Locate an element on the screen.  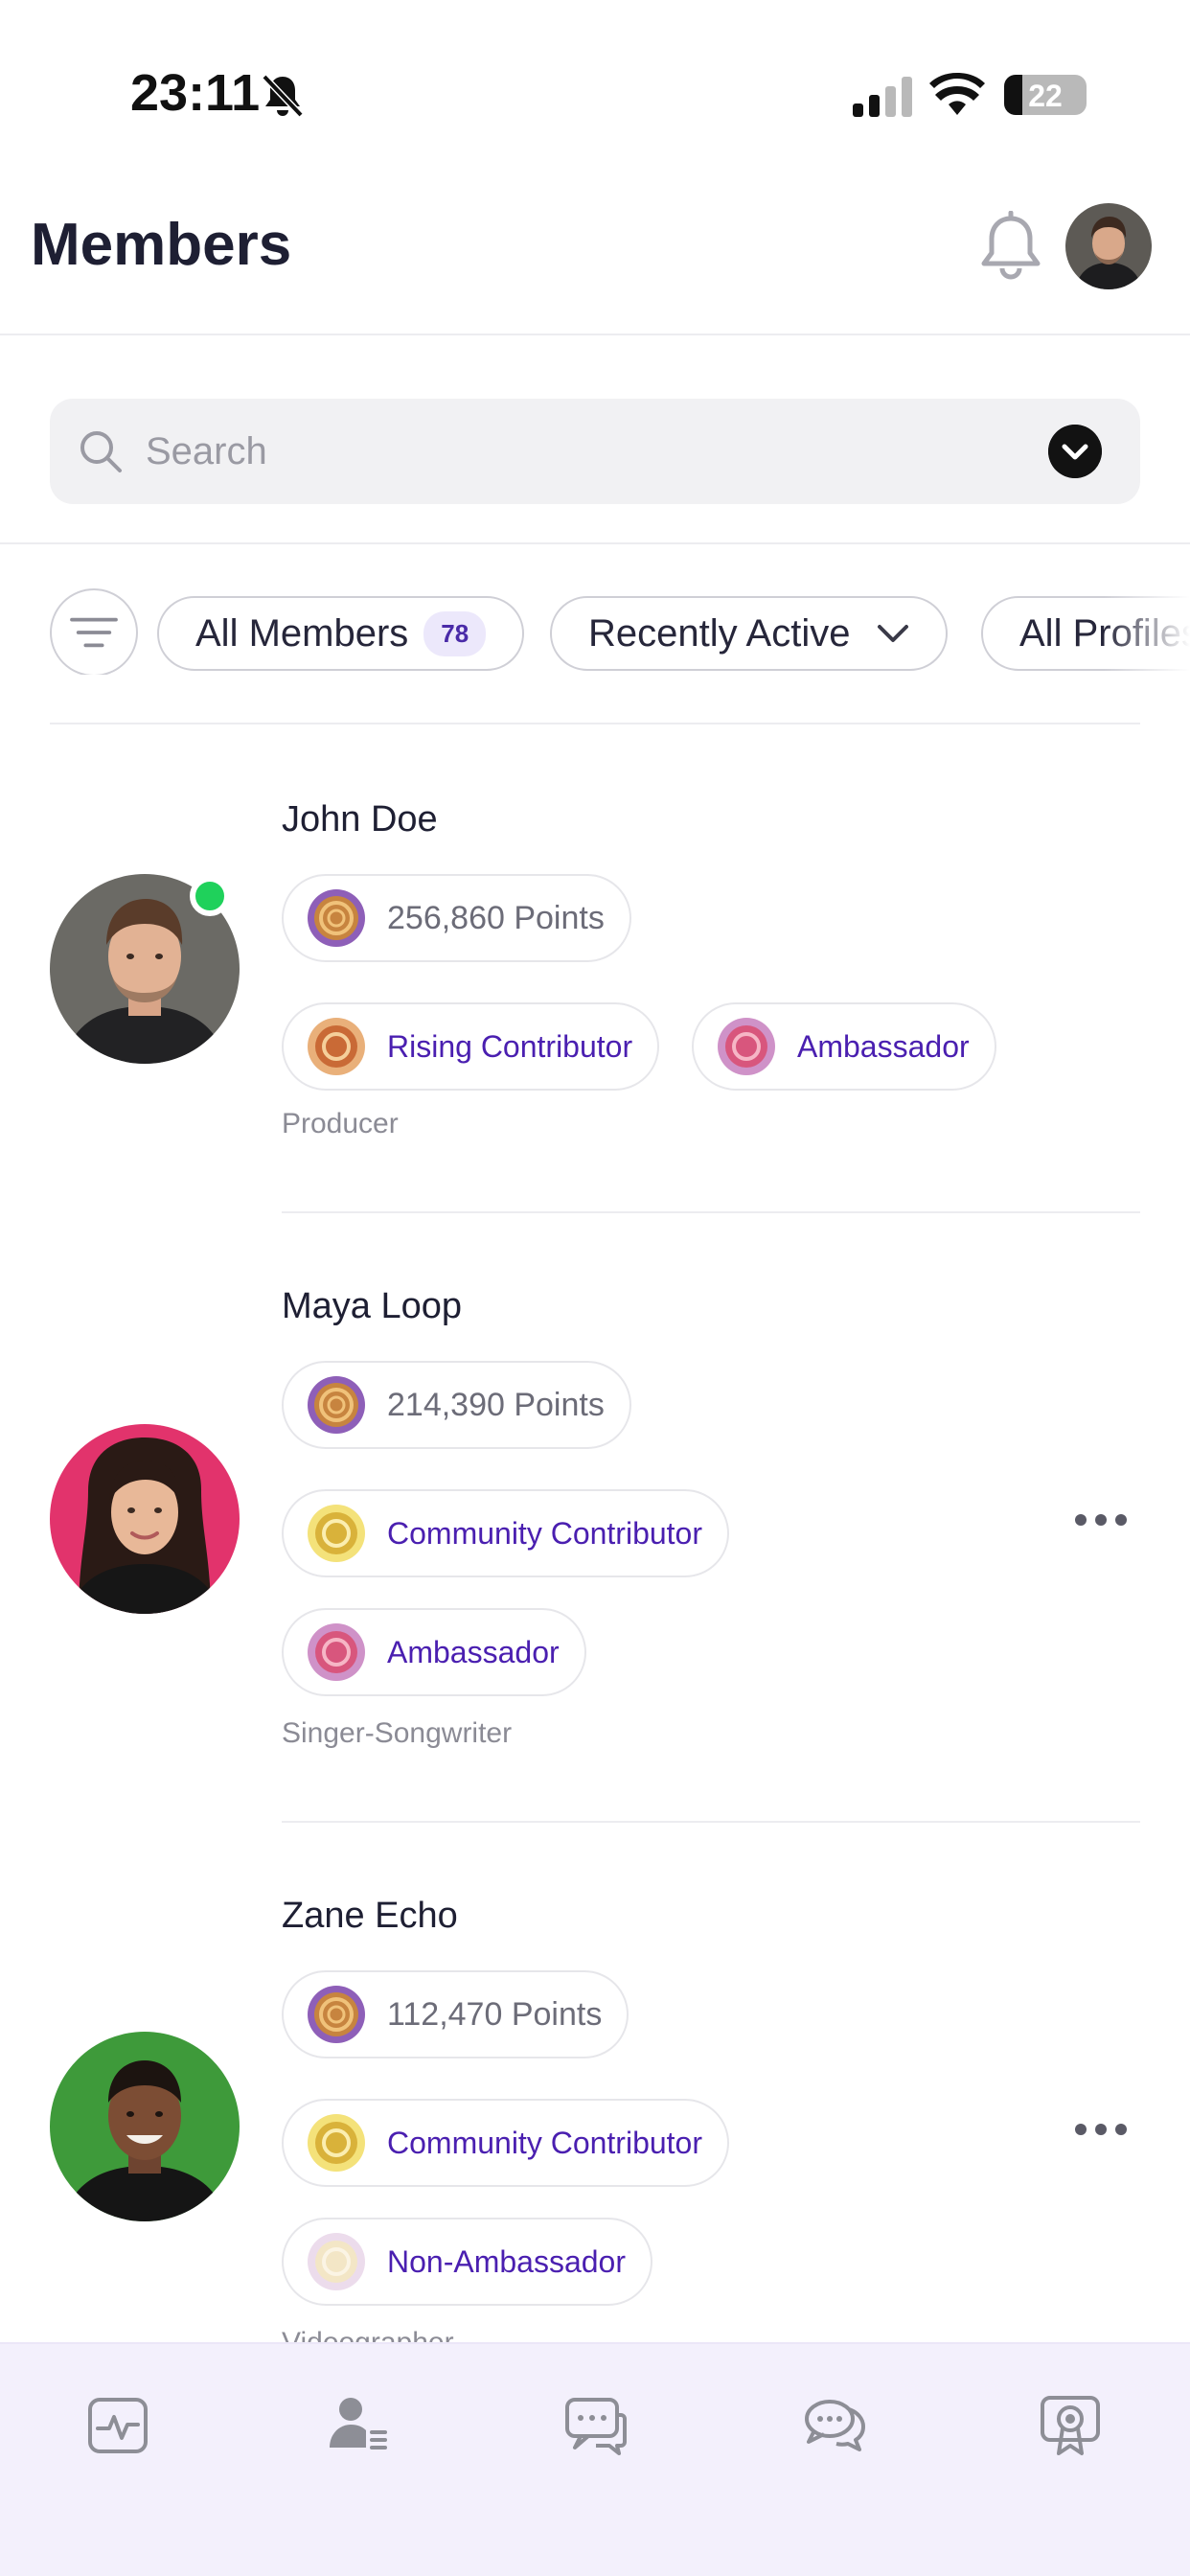
search-bar is located at coordinates (595, 451).